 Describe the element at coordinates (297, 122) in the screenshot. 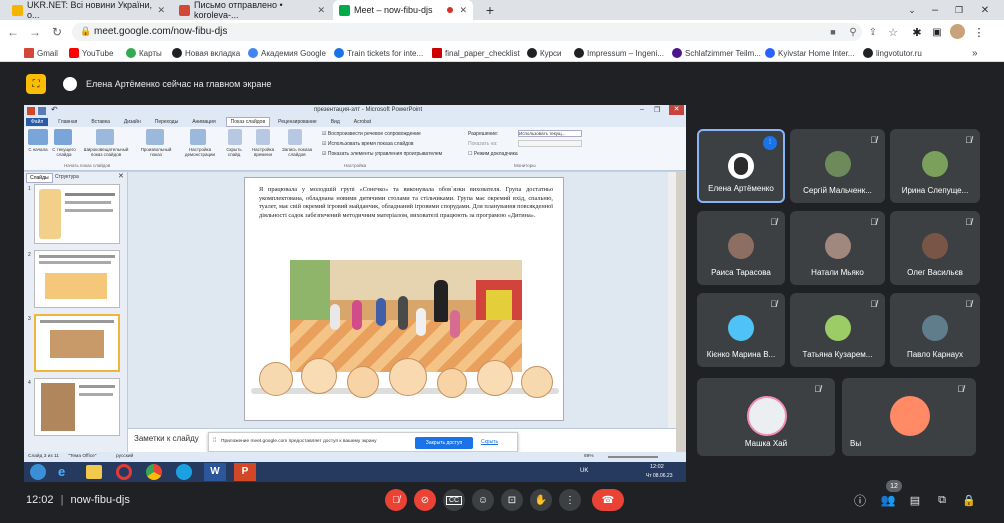

I see `ppt-tab: Рецензирование` at that location.